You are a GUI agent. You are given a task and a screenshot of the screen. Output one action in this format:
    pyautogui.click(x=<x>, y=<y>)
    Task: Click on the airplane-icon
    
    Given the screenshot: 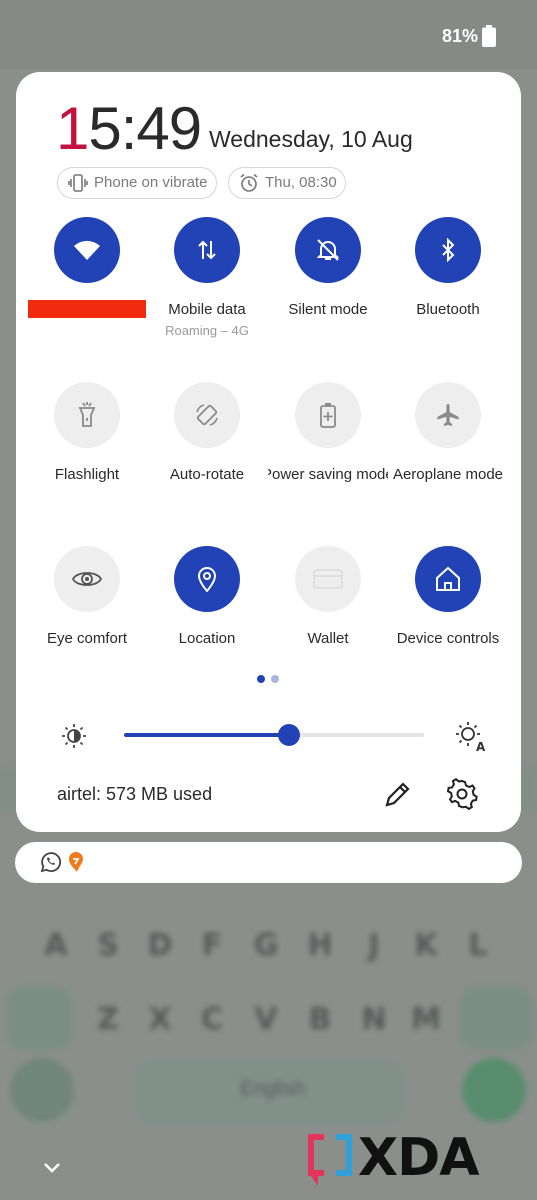 What is the action you would take?
    pyautogui.click(x=448, y=415)
    